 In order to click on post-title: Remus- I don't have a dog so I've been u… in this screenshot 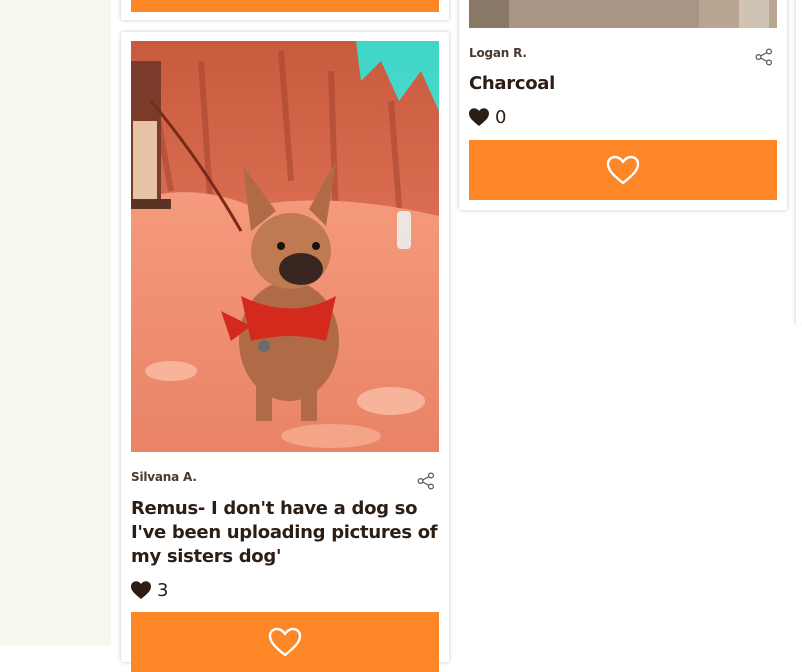, I will do `click(286, 533)`.